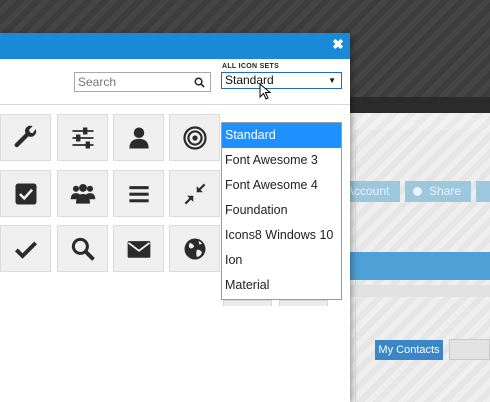  Describe the element at coordinates (281, 160) in the screenshot. I see `dropdown-option-font-awesome-3: Font Awesome 3` at that location.